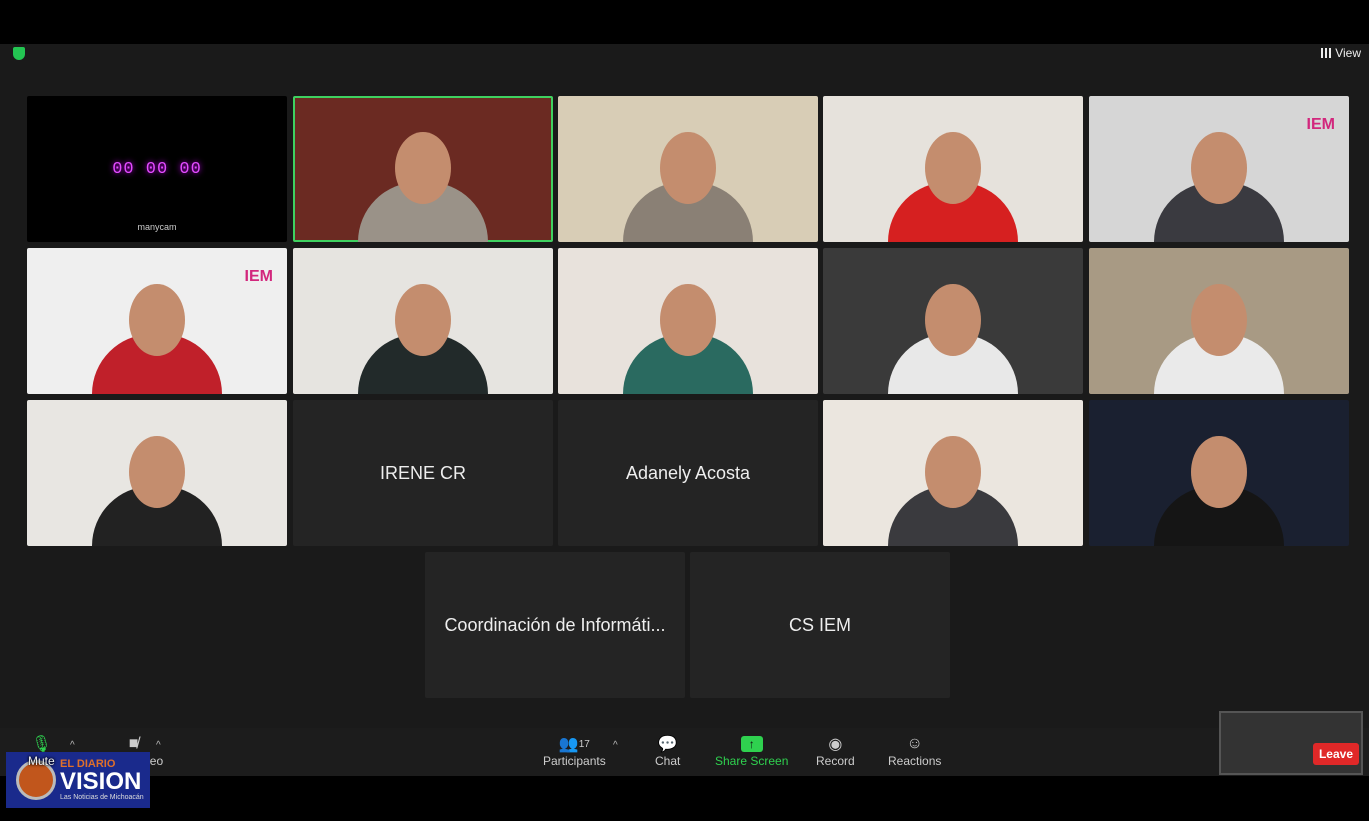 Image resolution: width=1369 pixels, height=821 pixels. What do you see at coordinates (19, 53) in the screenshot?
I see `shield-check-icon` at bounding box center [19, 53].